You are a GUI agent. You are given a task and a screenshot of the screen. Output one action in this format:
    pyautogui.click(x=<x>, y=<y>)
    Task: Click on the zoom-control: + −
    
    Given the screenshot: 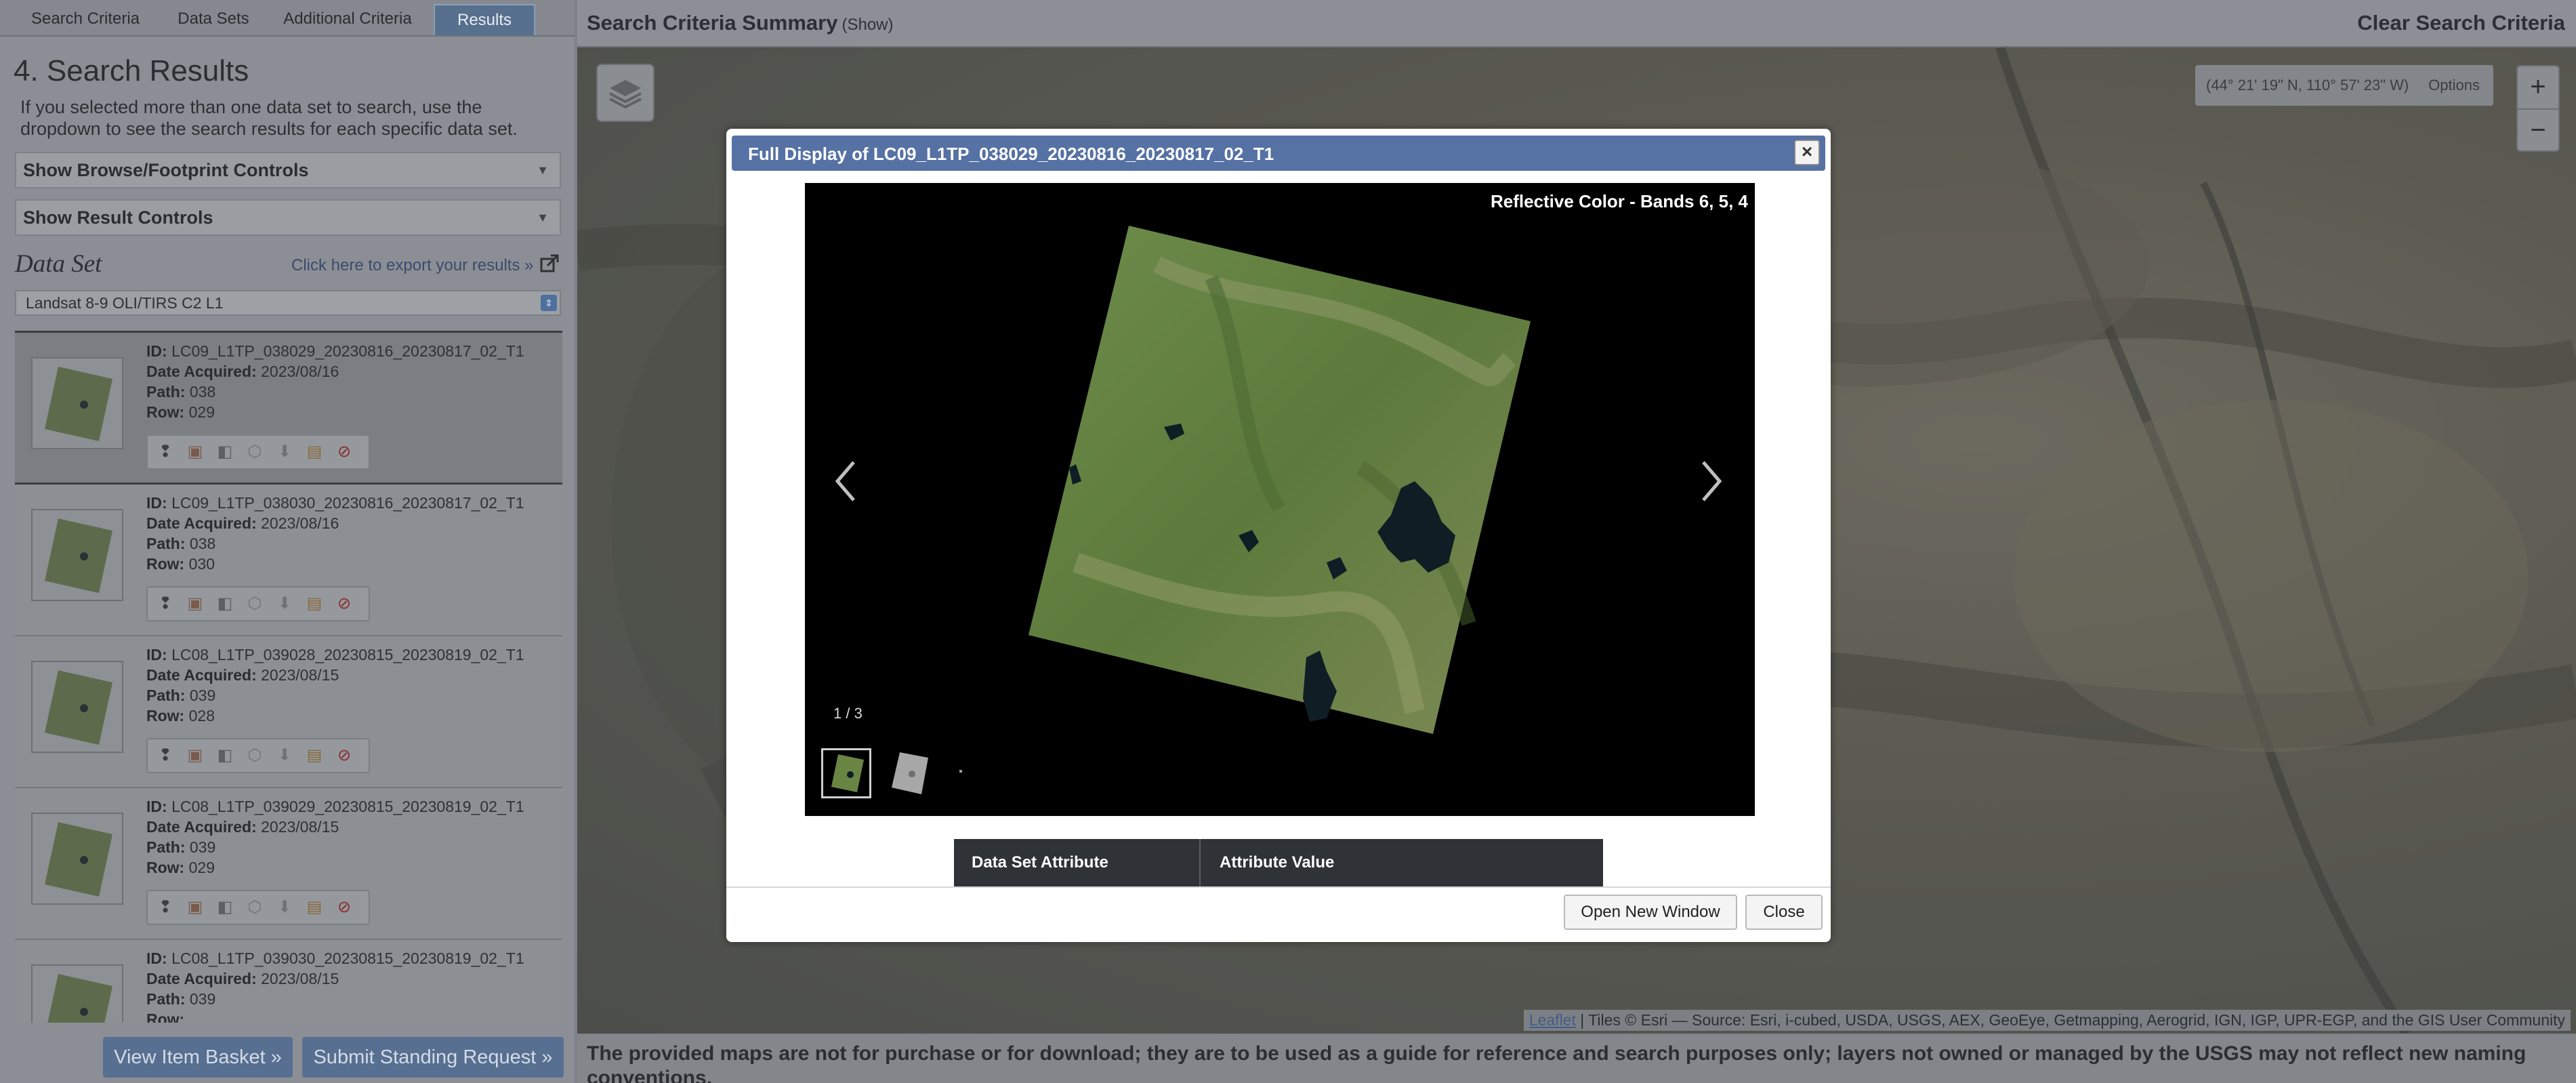 What is the action you would take?
    pyautogui.click(x=2538, y=108)
    